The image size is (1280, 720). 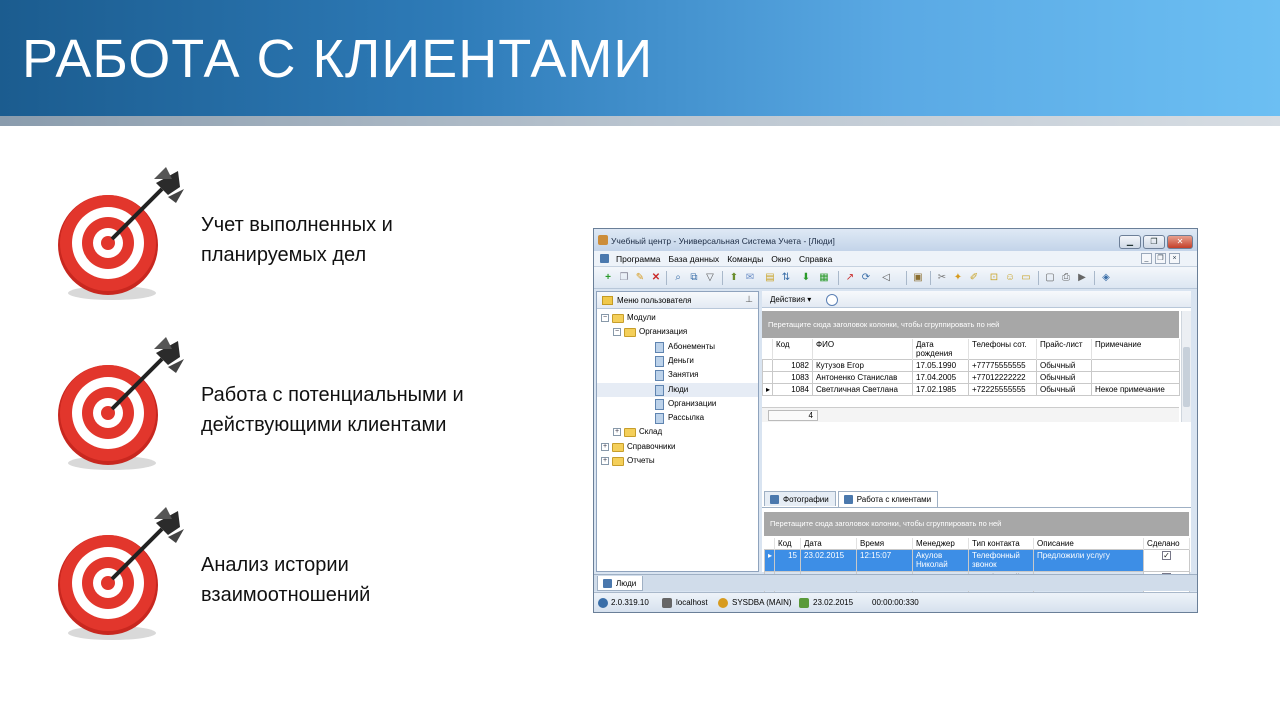 What do you see at coordinates (815, 259) in the screenshot?
I see `menu-item: Справка` at bounding box center [815, 259].